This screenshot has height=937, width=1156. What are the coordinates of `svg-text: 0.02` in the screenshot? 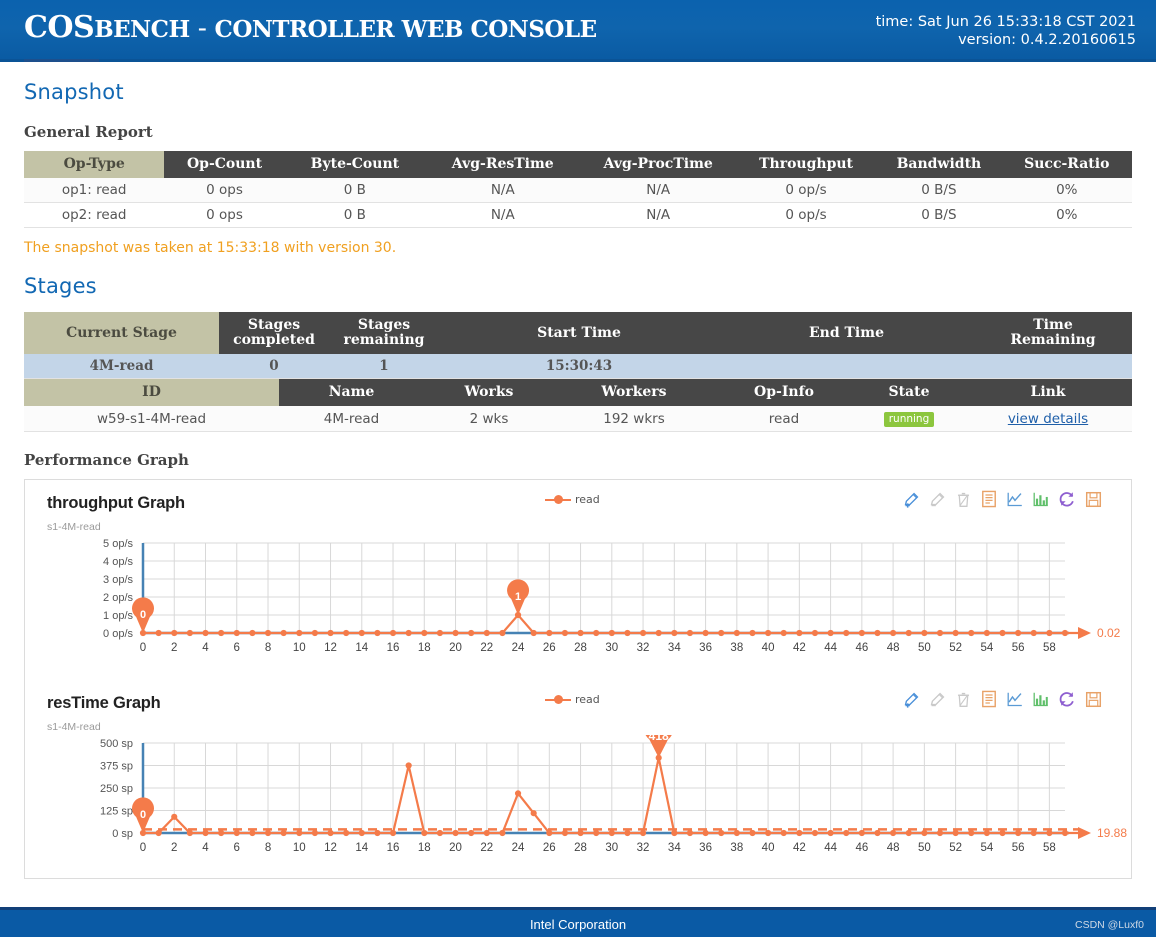 It's located at (1109, 633).